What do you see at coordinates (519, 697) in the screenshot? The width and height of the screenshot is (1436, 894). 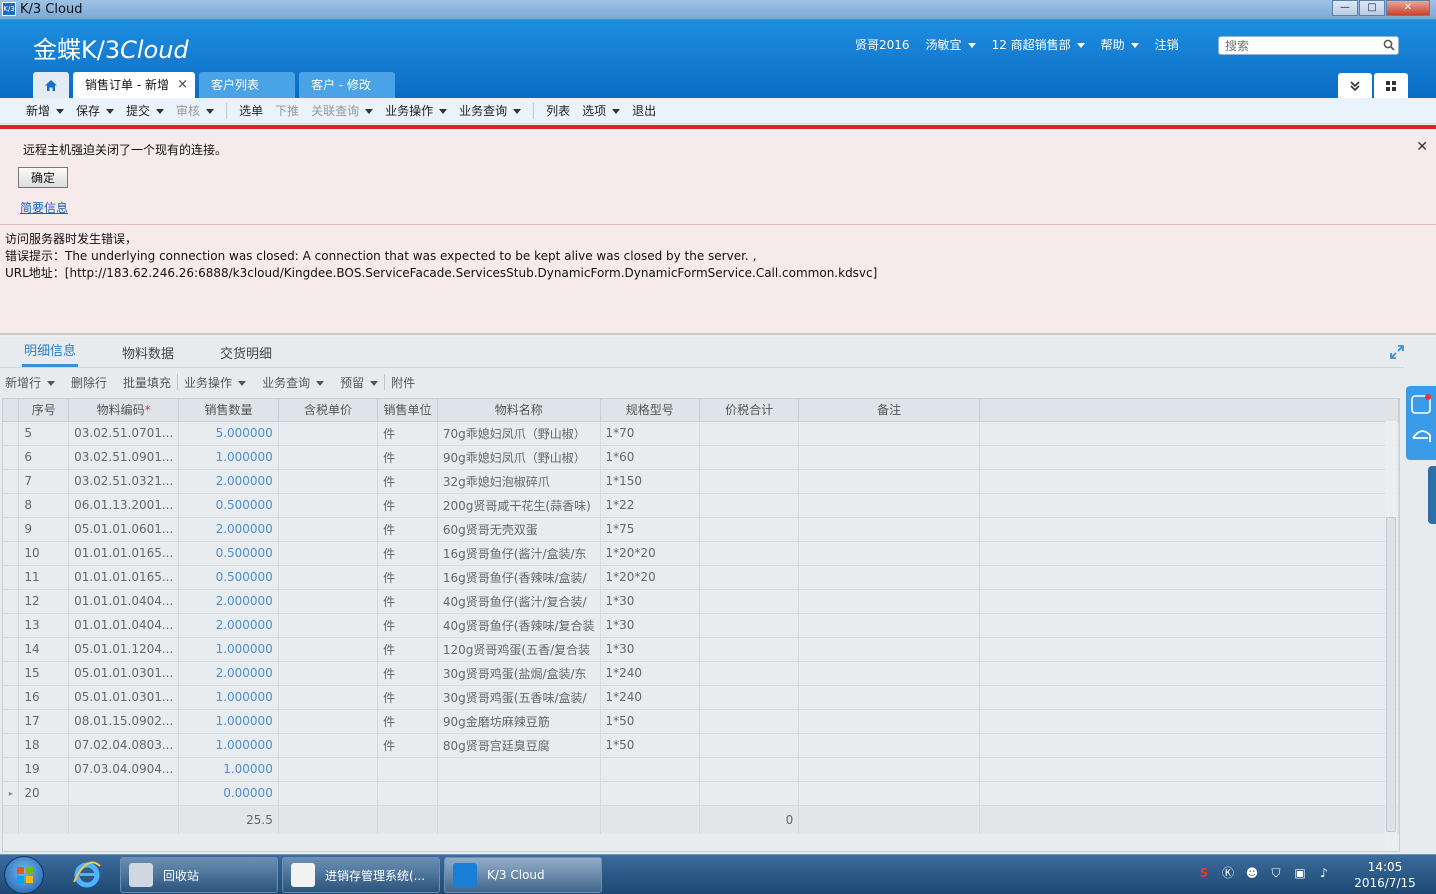 I see `cell-material-name: 30g贤哥鸡蛋(五香味/盒装/` at bounding box center [519, 697].